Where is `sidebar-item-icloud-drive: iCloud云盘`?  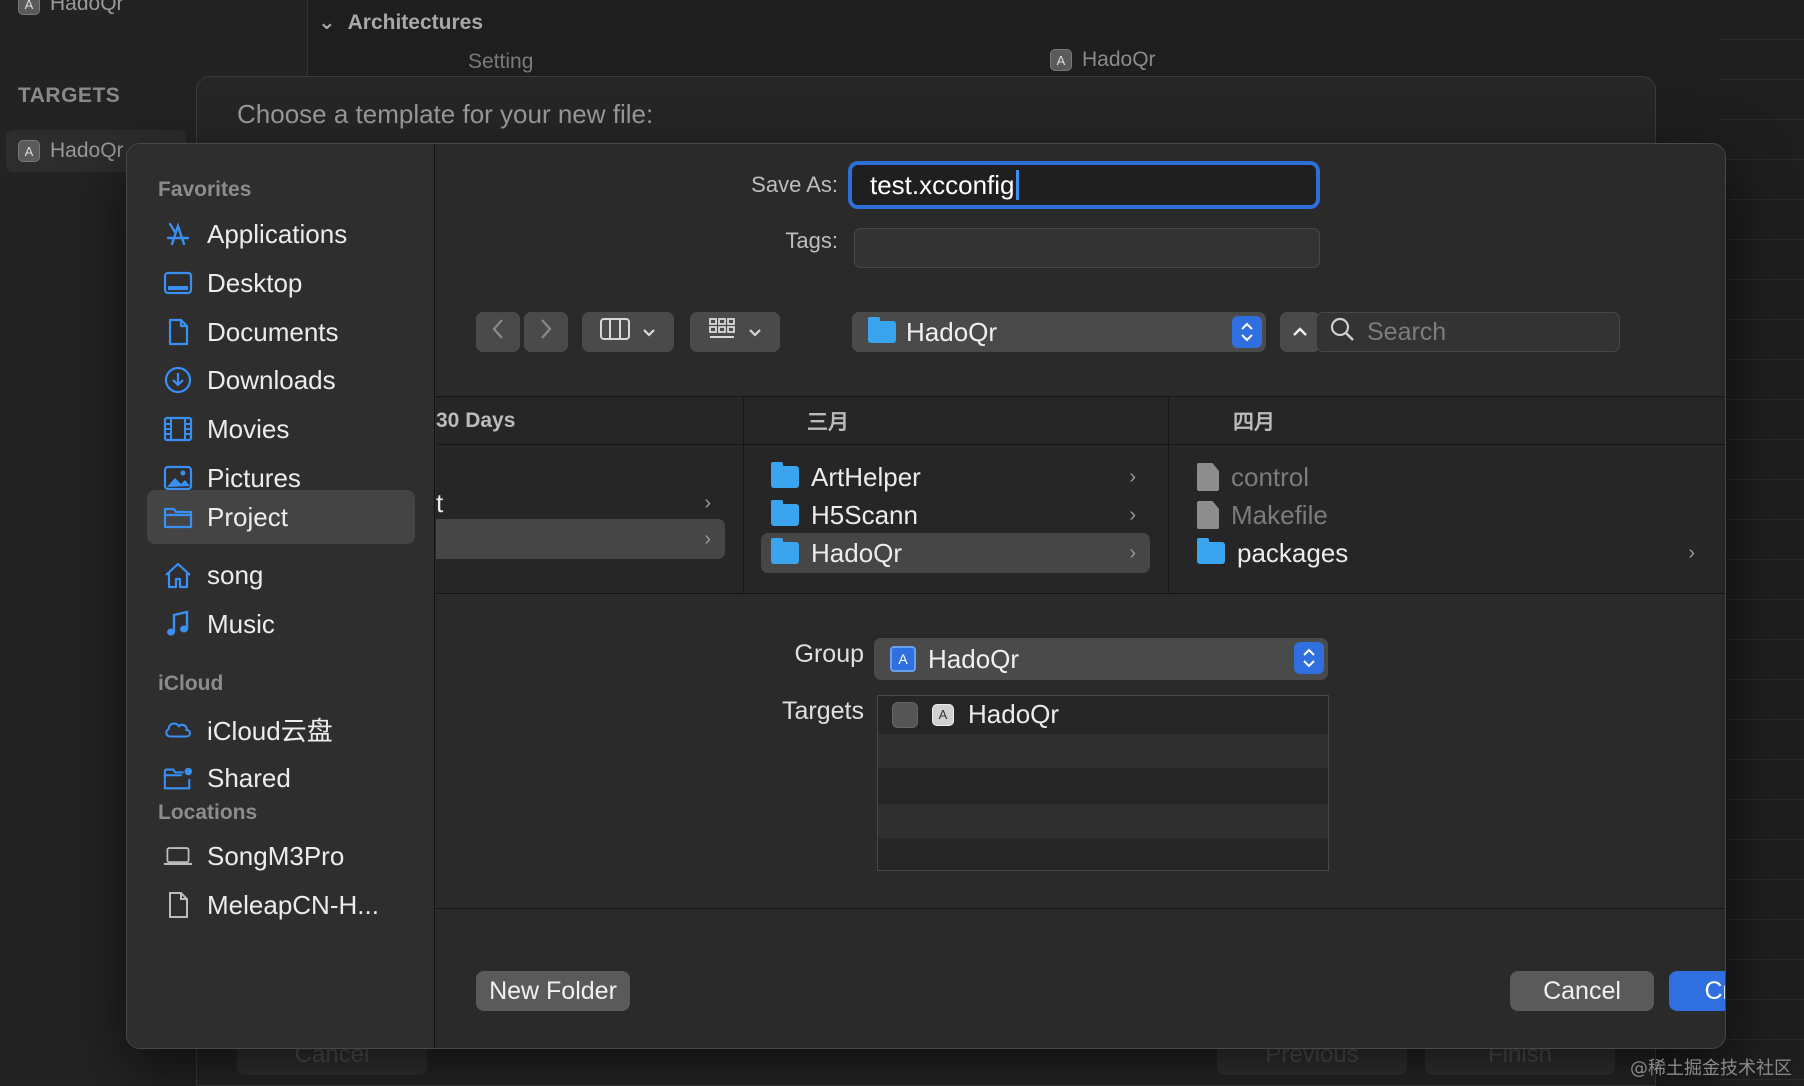 sidebar-item-icloud-drive: iCloud云盘 is located at coordinates (281, 729).